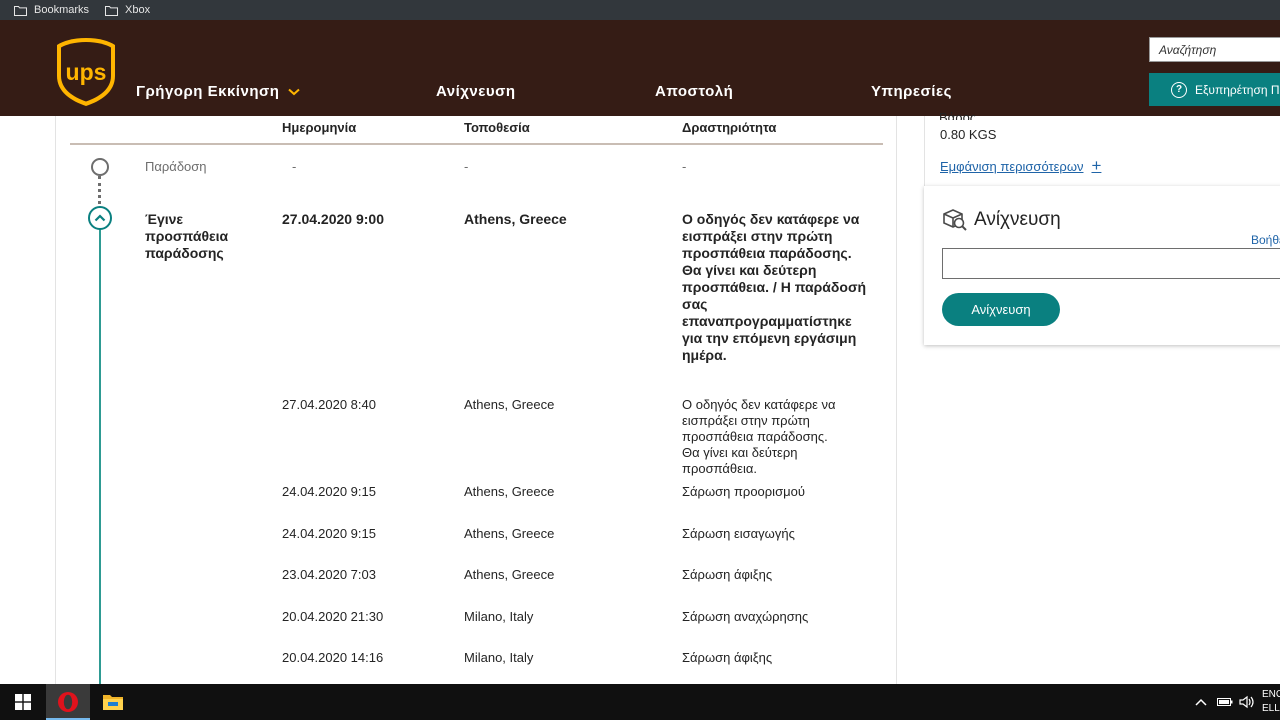 Image resolution: width=1280 pixels, height=720 pixels. I want to click on row-date: 27.04.2020 8:40, so click(329, 404).